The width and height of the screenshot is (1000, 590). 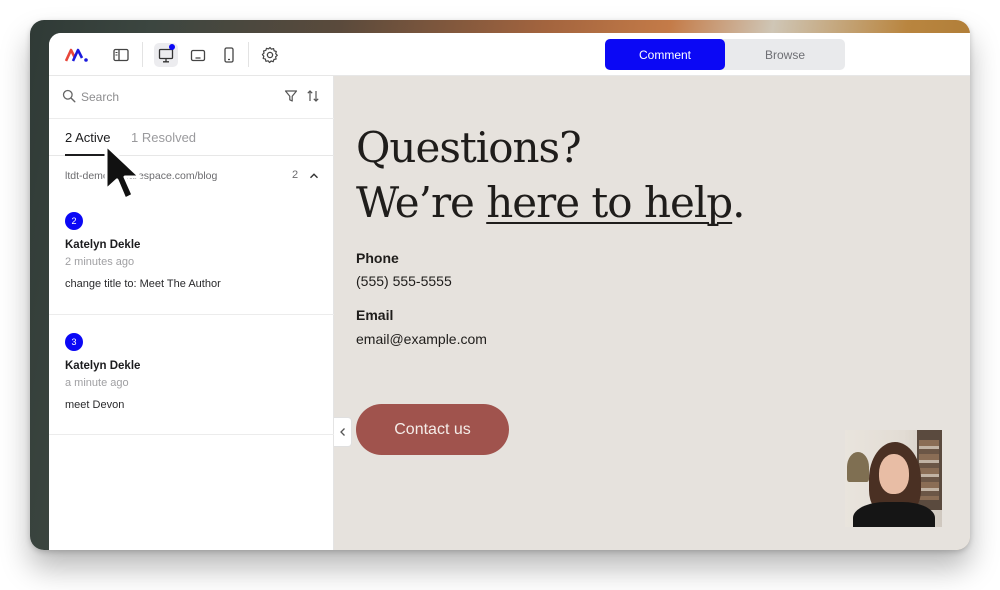 I want to click on sort-icon, so click(x=313, y=98).